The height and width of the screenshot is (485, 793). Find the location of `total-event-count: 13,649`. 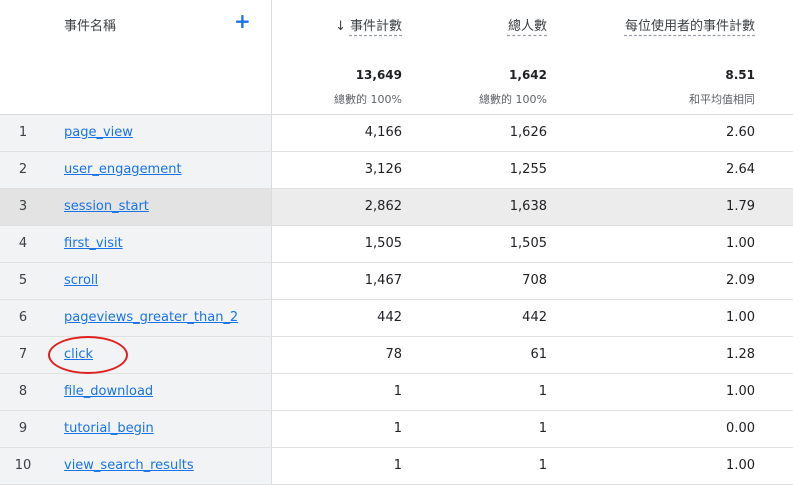

total-event-count: 13,649 is located at coordinates (378, 75).